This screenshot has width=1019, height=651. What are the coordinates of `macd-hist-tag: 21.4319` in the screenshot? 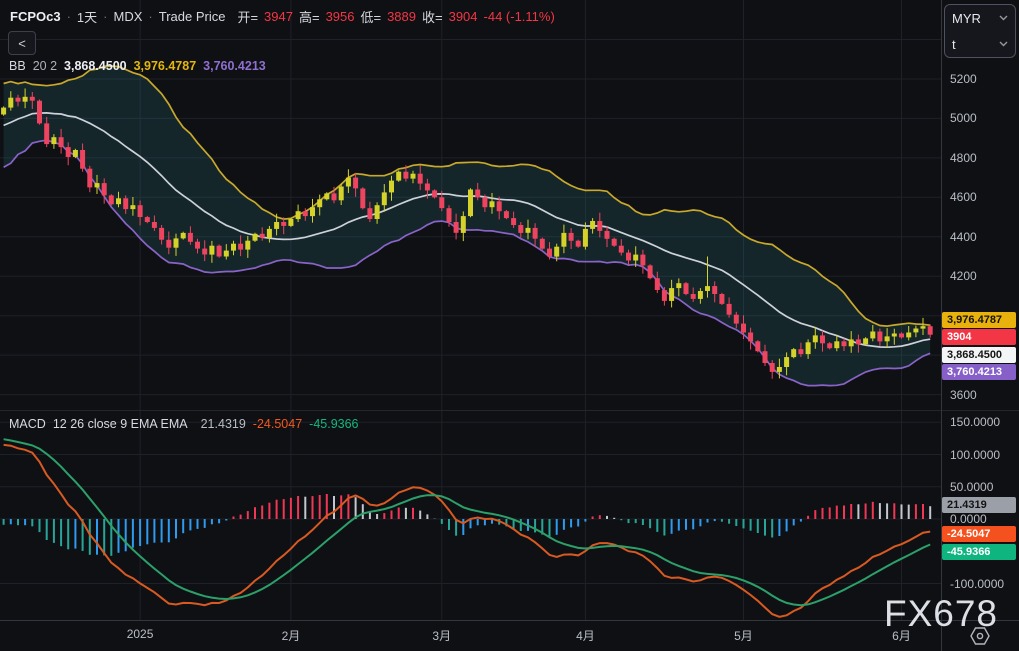 It's located at (979, 504).